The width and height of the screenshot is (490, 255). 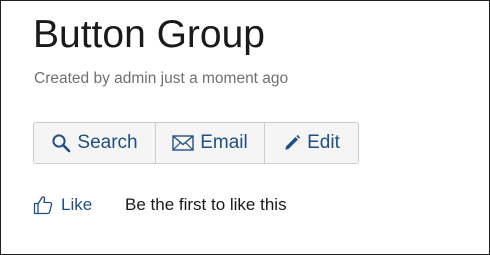 What do you see at coordinates (183, 143) in the screenshot?
I see `envelope-icon` at bounding box center [183, 143].